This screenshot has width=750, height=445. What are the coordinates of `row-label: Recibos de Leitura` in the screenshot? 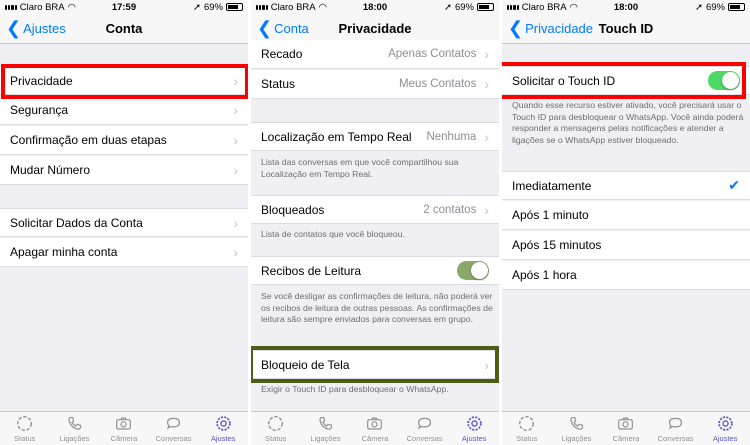 It's located at (311, 270).